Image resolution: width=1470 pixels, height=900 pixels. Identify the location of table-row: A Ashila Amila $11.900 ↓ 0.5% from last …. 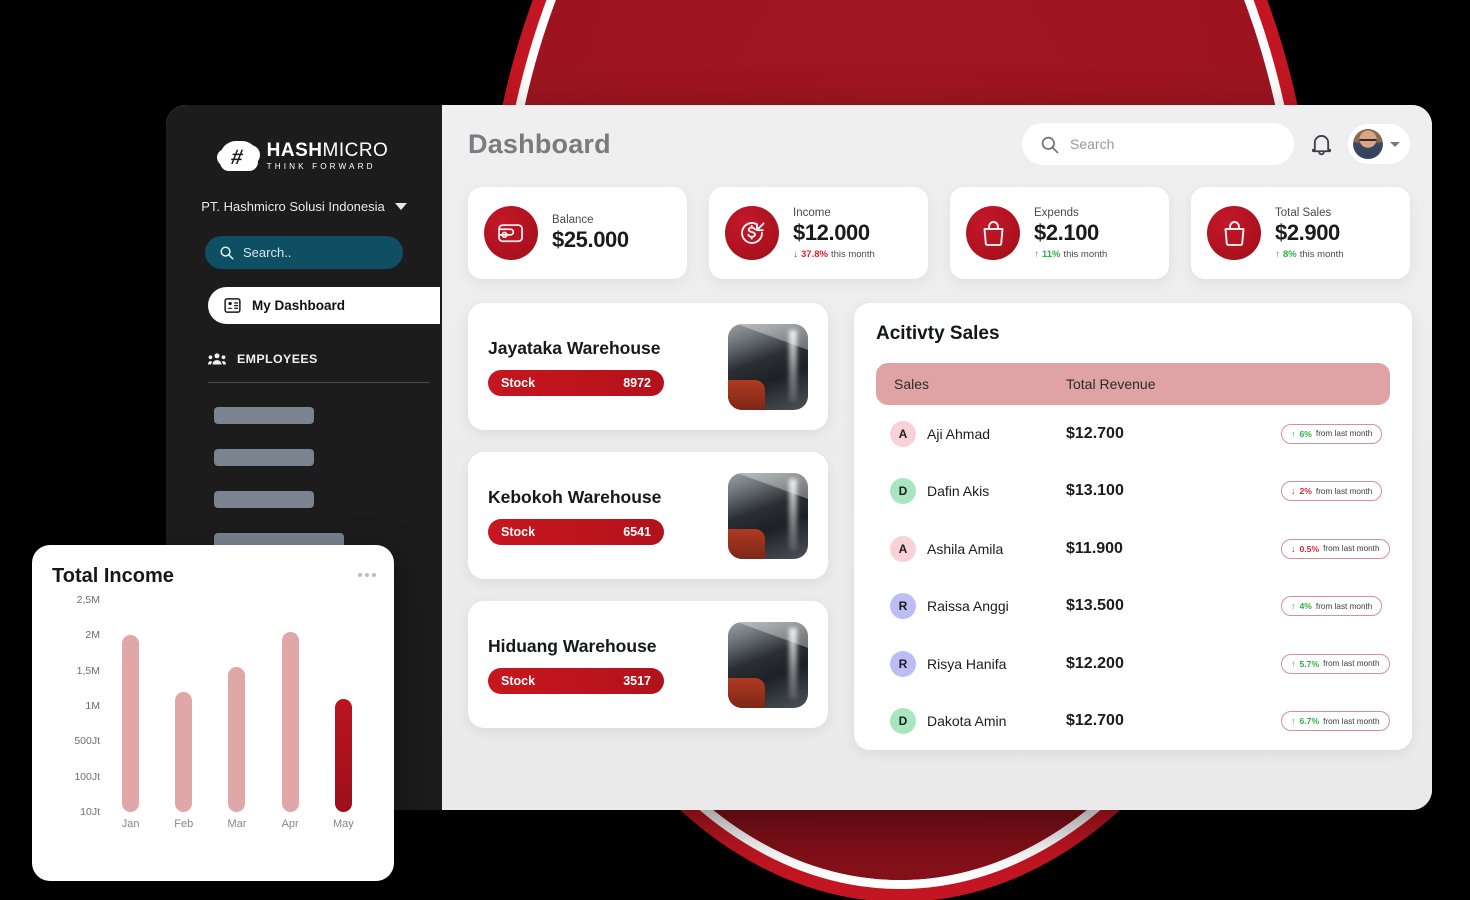
(1133, 549).